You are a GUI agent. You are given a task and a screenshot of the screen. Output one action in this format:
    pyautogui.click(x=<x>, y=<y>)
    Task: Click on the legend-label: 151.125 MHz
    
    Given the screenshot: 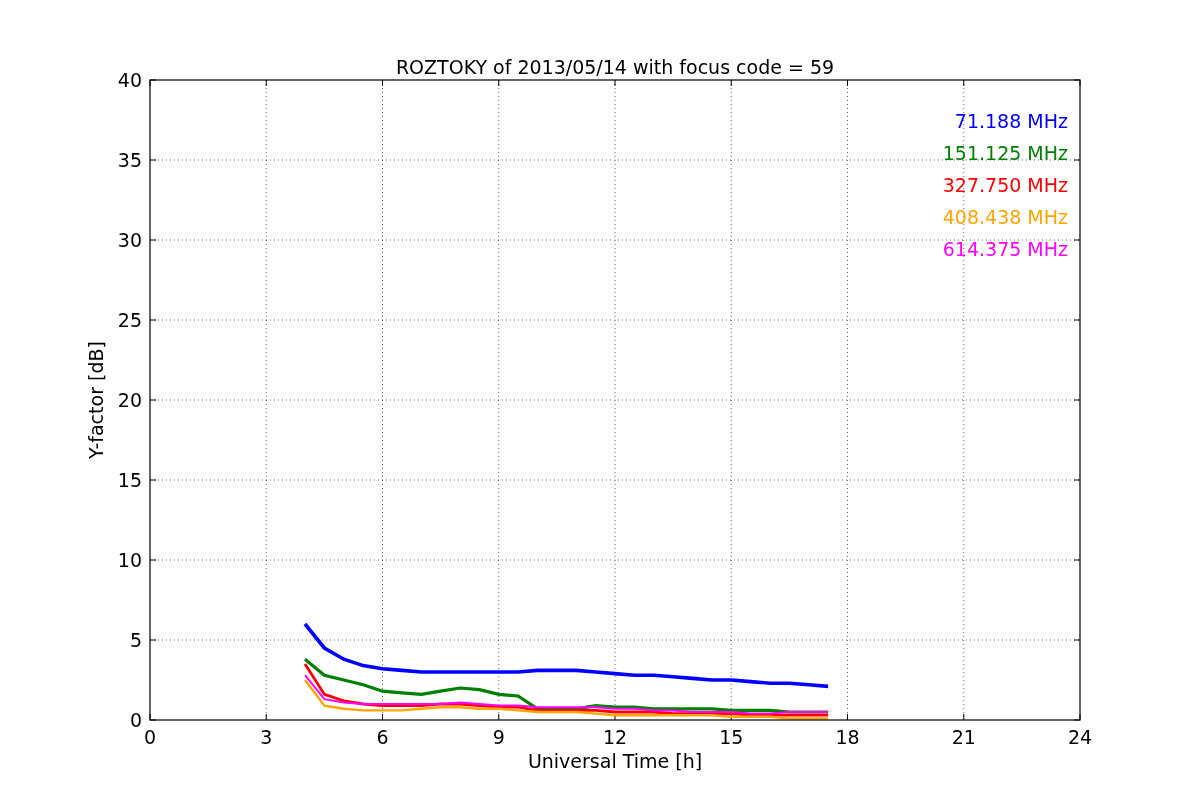 What is the action you would take?
    pyautogui.click(x=1005, y=153)
    